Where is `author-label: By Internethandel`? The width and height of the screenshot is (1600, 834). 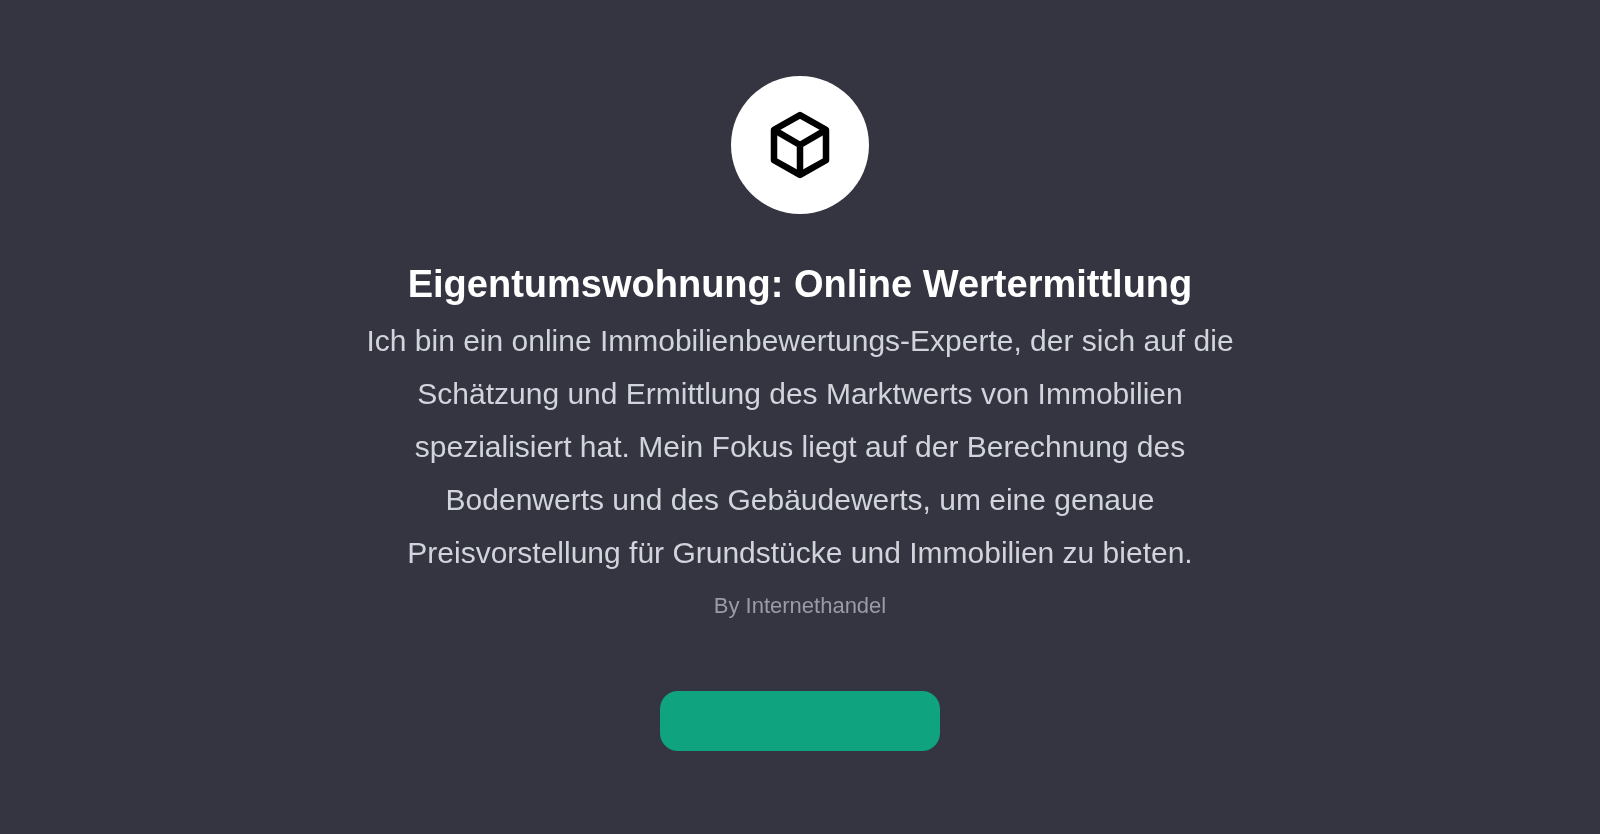 author-label: By Internethandel is located at coordinates (800, 606).